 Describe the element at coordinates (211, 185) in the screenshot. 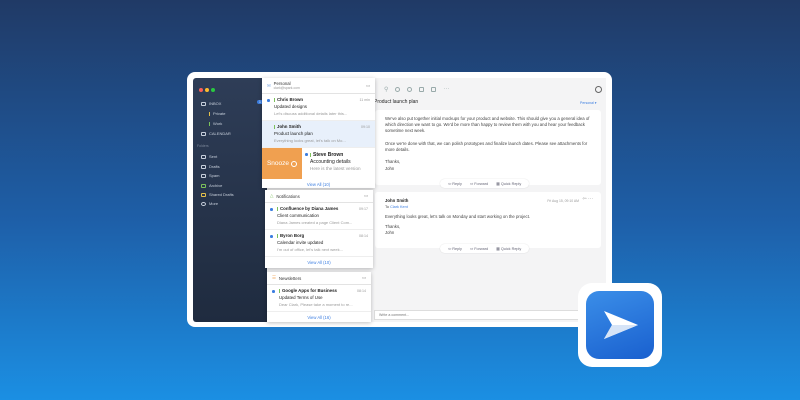

I see `sidebar-item-archive: Archive` at that location.